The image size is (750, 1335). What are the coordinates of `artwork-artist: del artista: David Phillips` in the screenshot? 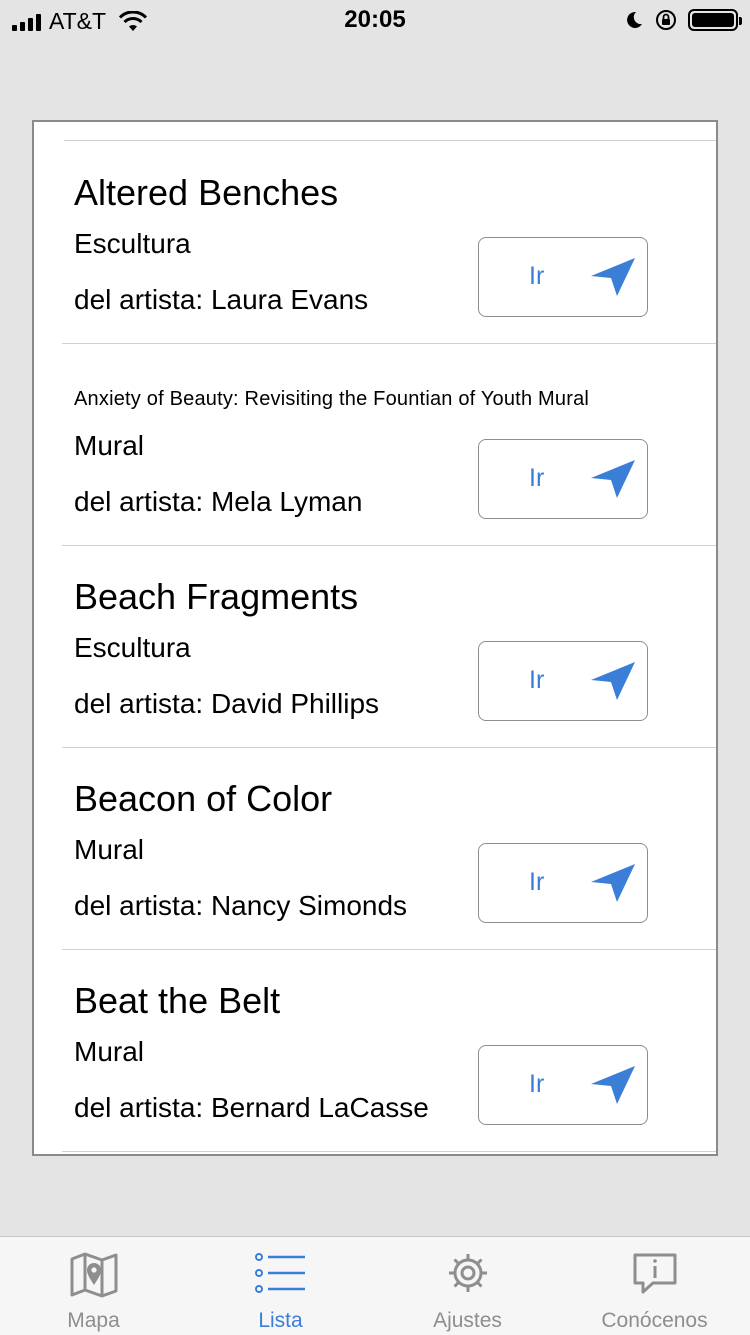 It's located at (227, 703).